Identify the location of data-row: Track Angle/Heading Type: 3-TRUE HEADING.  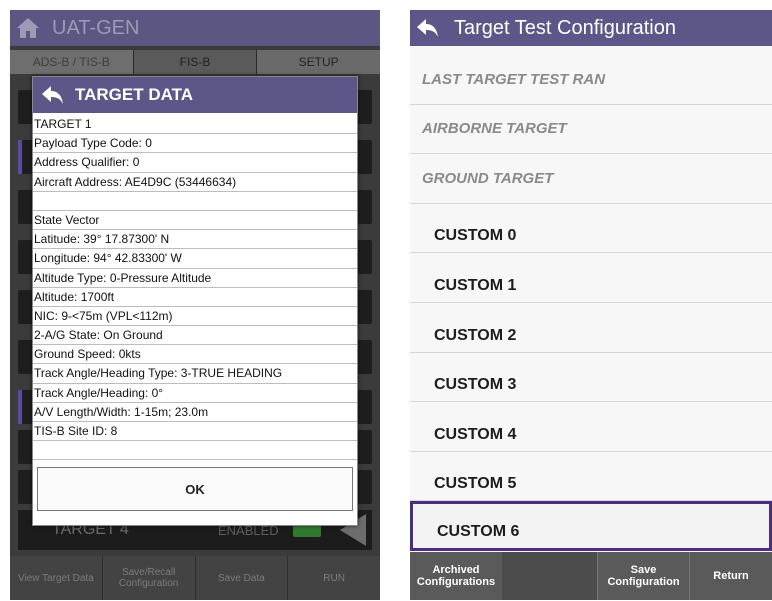
(195, 374).